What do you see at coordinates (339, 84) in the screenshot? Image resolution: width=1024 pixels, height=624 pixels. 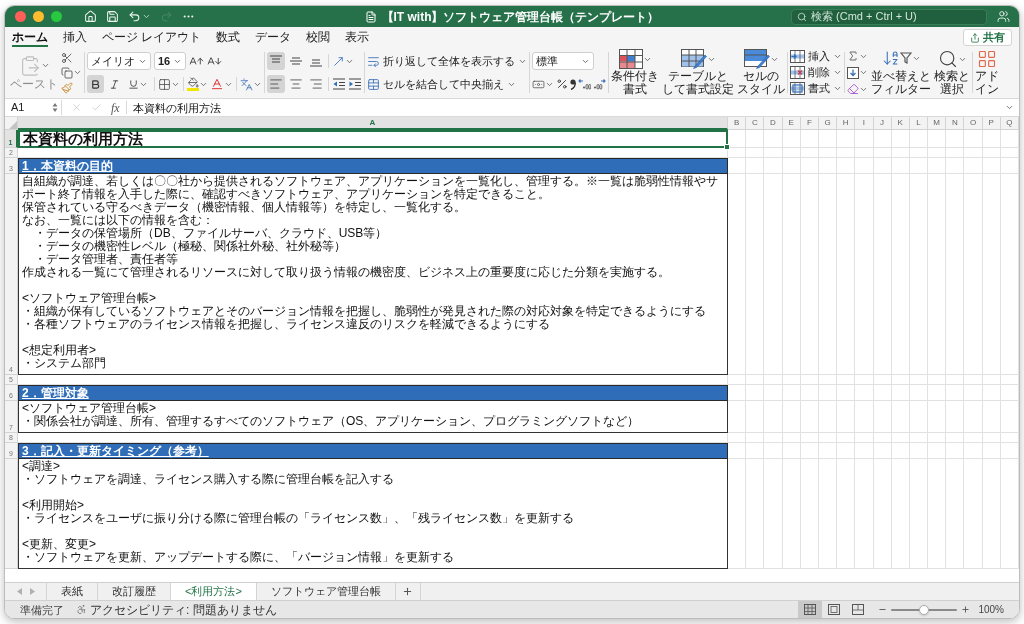 I see `indent-decrease-icon` at bounding box center [339, 84].